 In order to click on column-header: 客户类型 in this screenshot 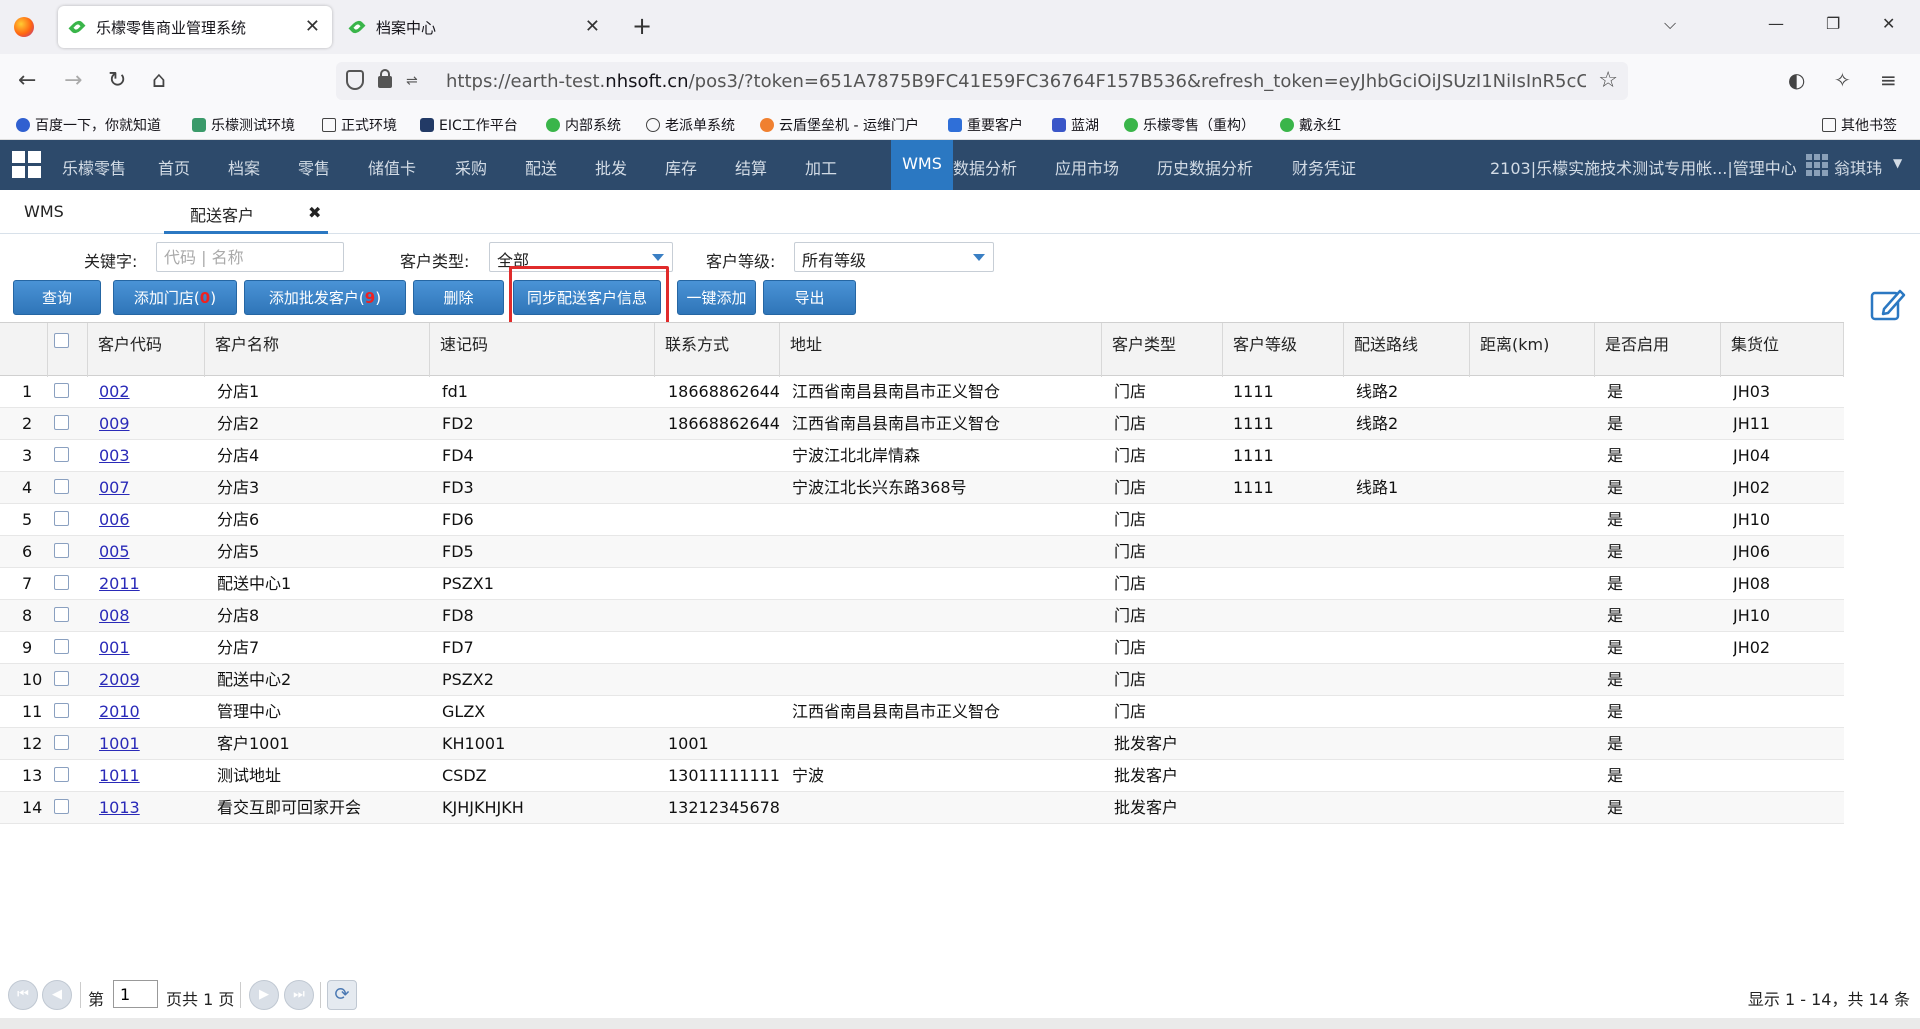, I will do `click(1162, 350)`.